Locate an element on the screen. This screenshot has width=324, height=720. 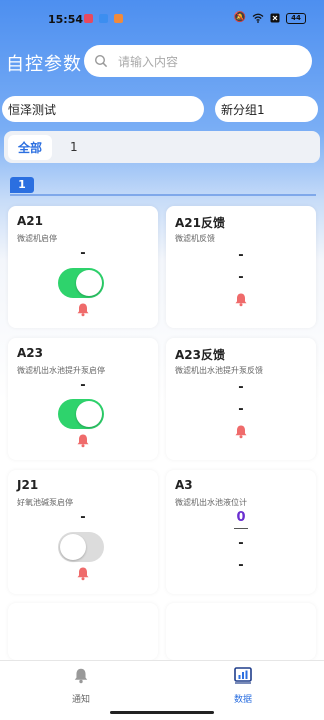
wifi-icon is located at coordinates (258, 18).